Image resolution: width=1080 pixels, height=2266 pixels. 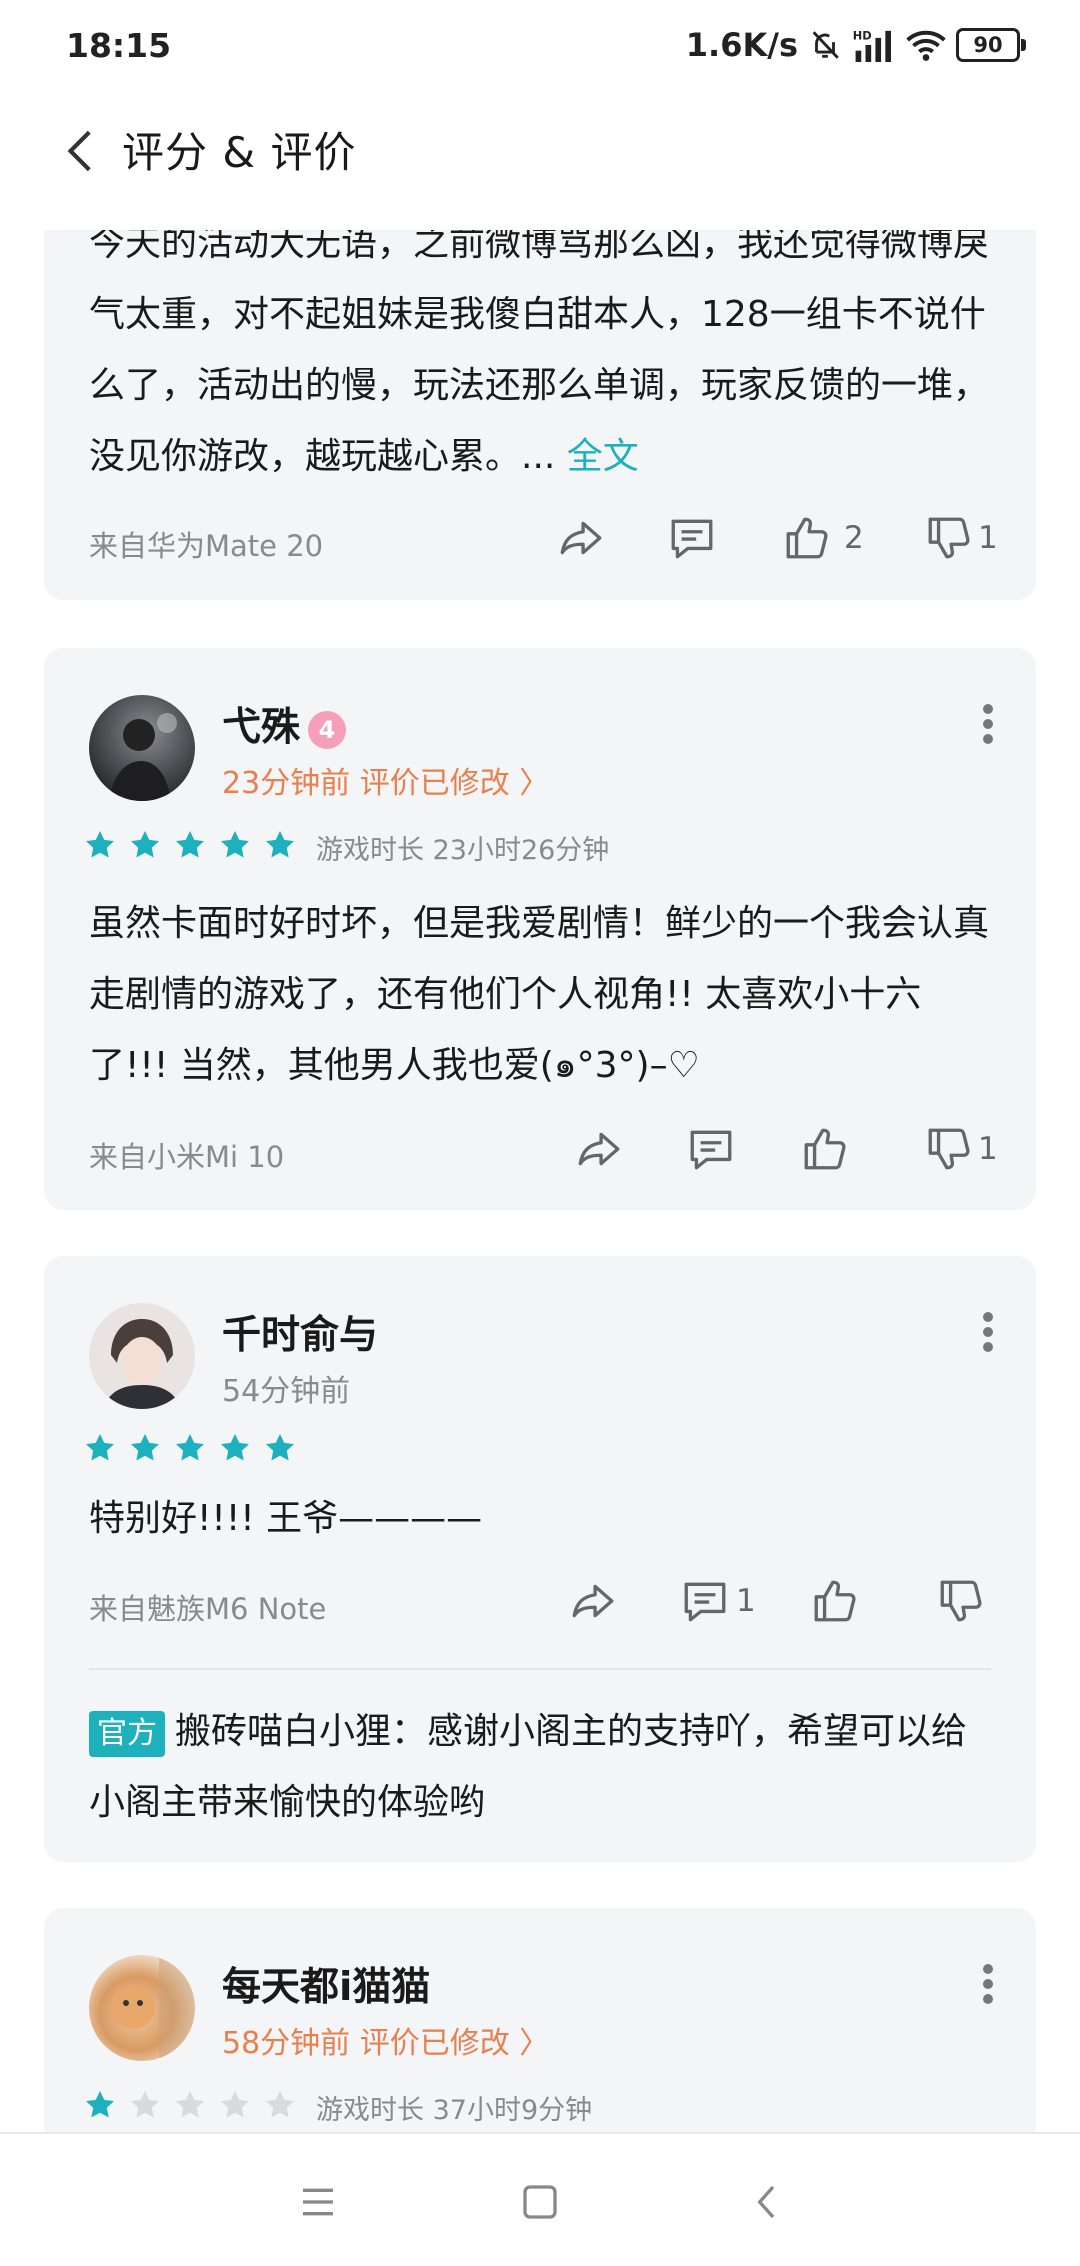 What do you see at coordinates (854, 538) in the screenshot?
I see `like-count: 2` at bounding box center [854, 538].